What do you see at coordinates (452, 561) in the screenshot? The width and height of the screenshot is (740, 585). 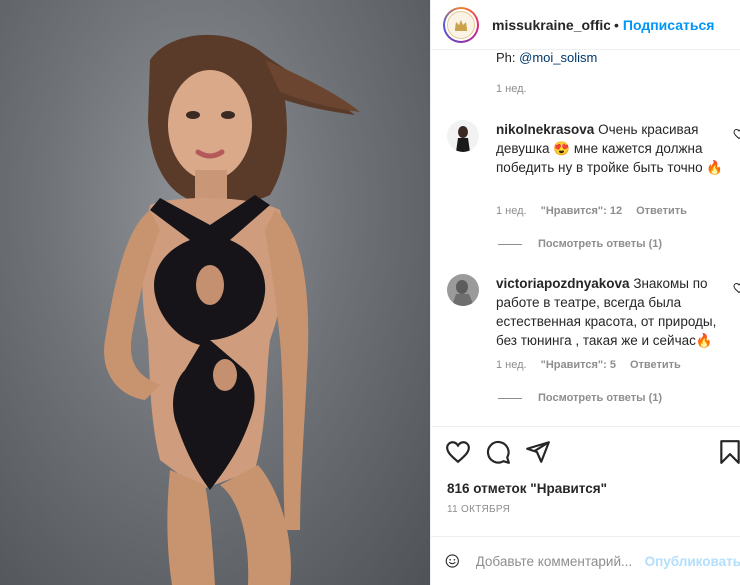 I see `emoji-icon` at bounding box center [452, 561].